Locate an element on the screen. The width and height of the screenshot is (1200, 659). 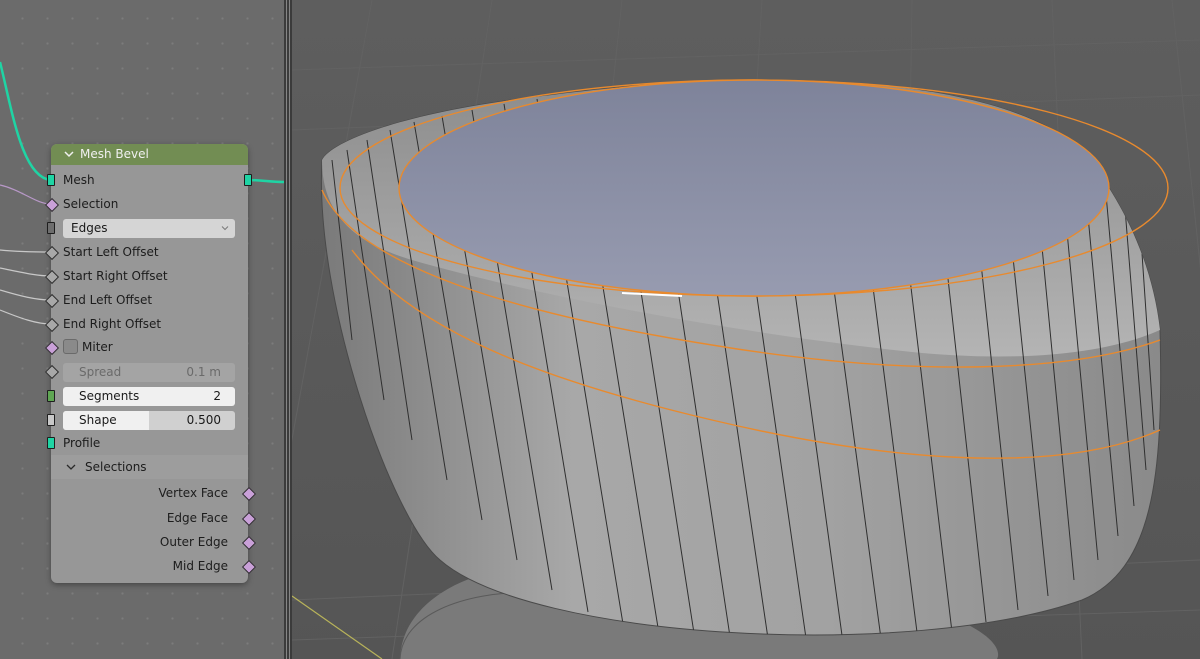
miter-checkbox is located at coordinates (70, 346).